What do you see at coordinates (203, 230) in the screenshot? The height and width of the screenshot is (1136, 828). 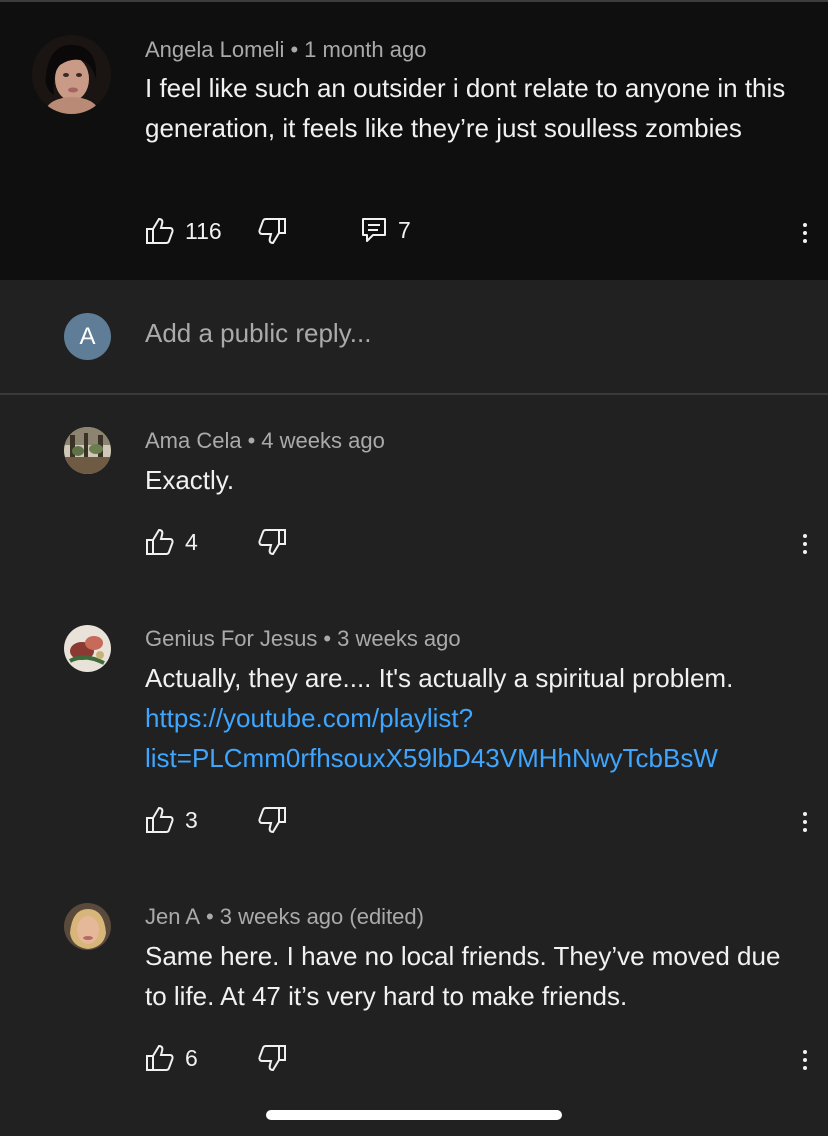 I see `like-count: 116` at bounding box center [203, 230].